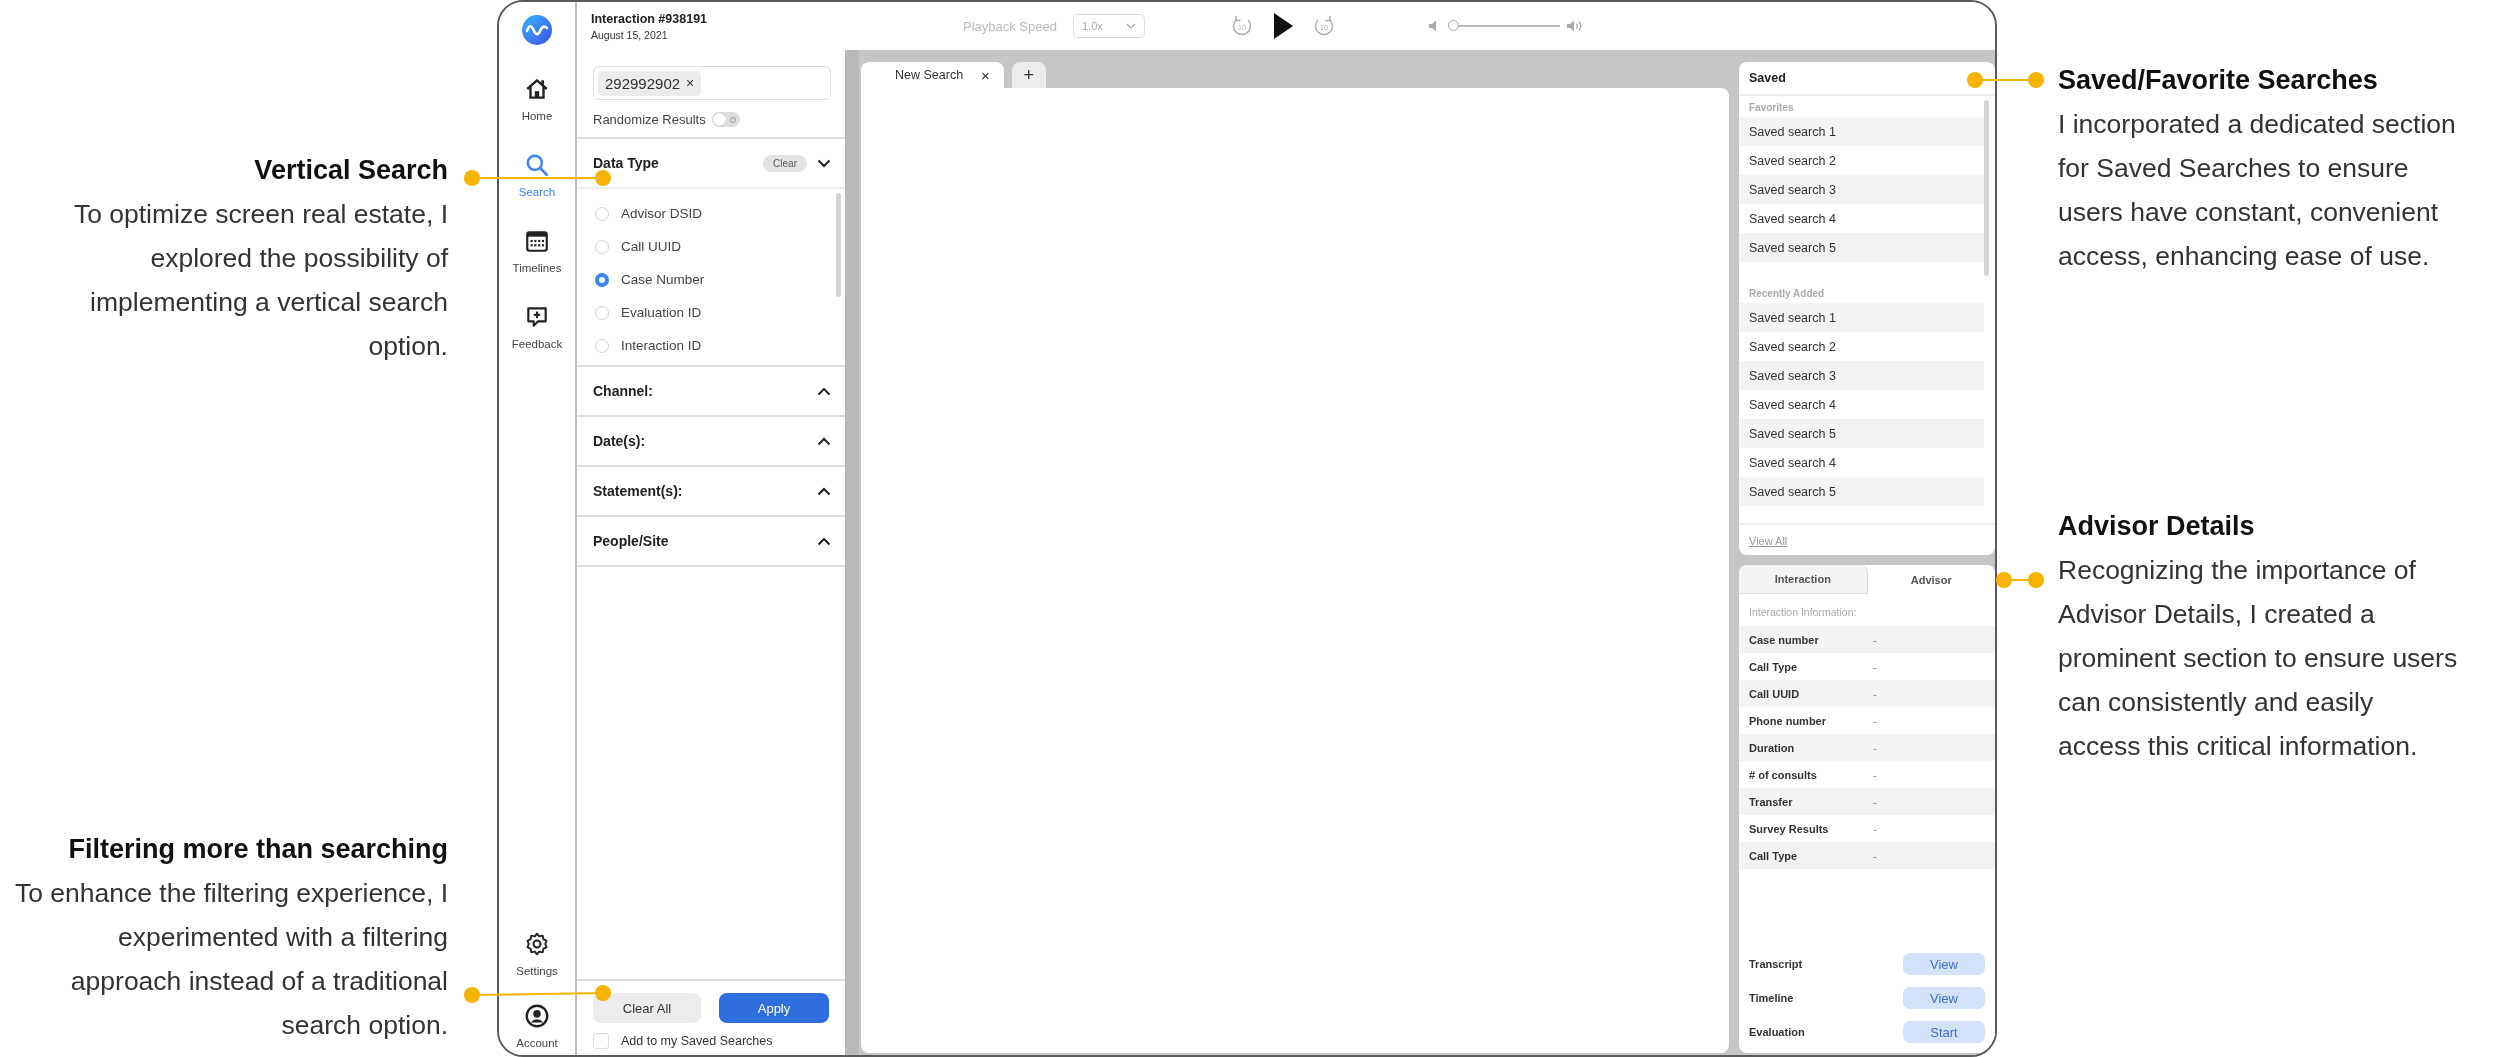 This screenshot has width=2500, height=1057. What do you see at coordinates (712, 83) in the screenshot?
I see `search-field: 292992902 ×` at bounding box center [712, 83].